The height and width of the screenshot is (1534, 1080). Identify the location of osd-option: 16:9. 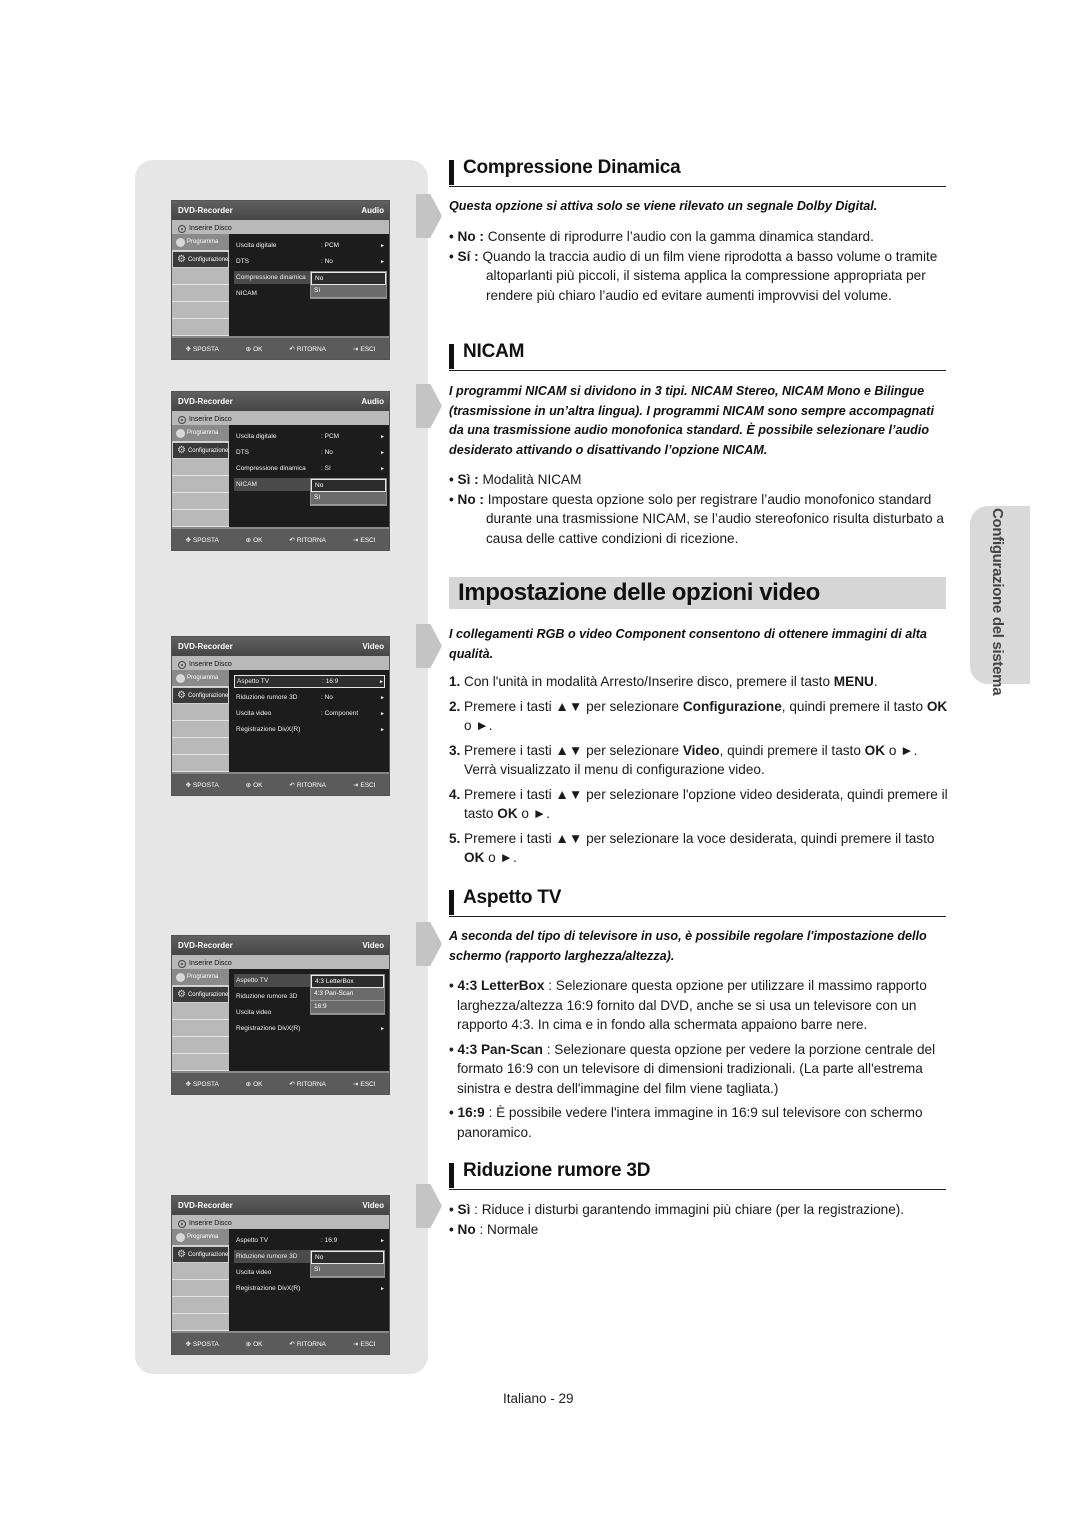
(347, 1007).